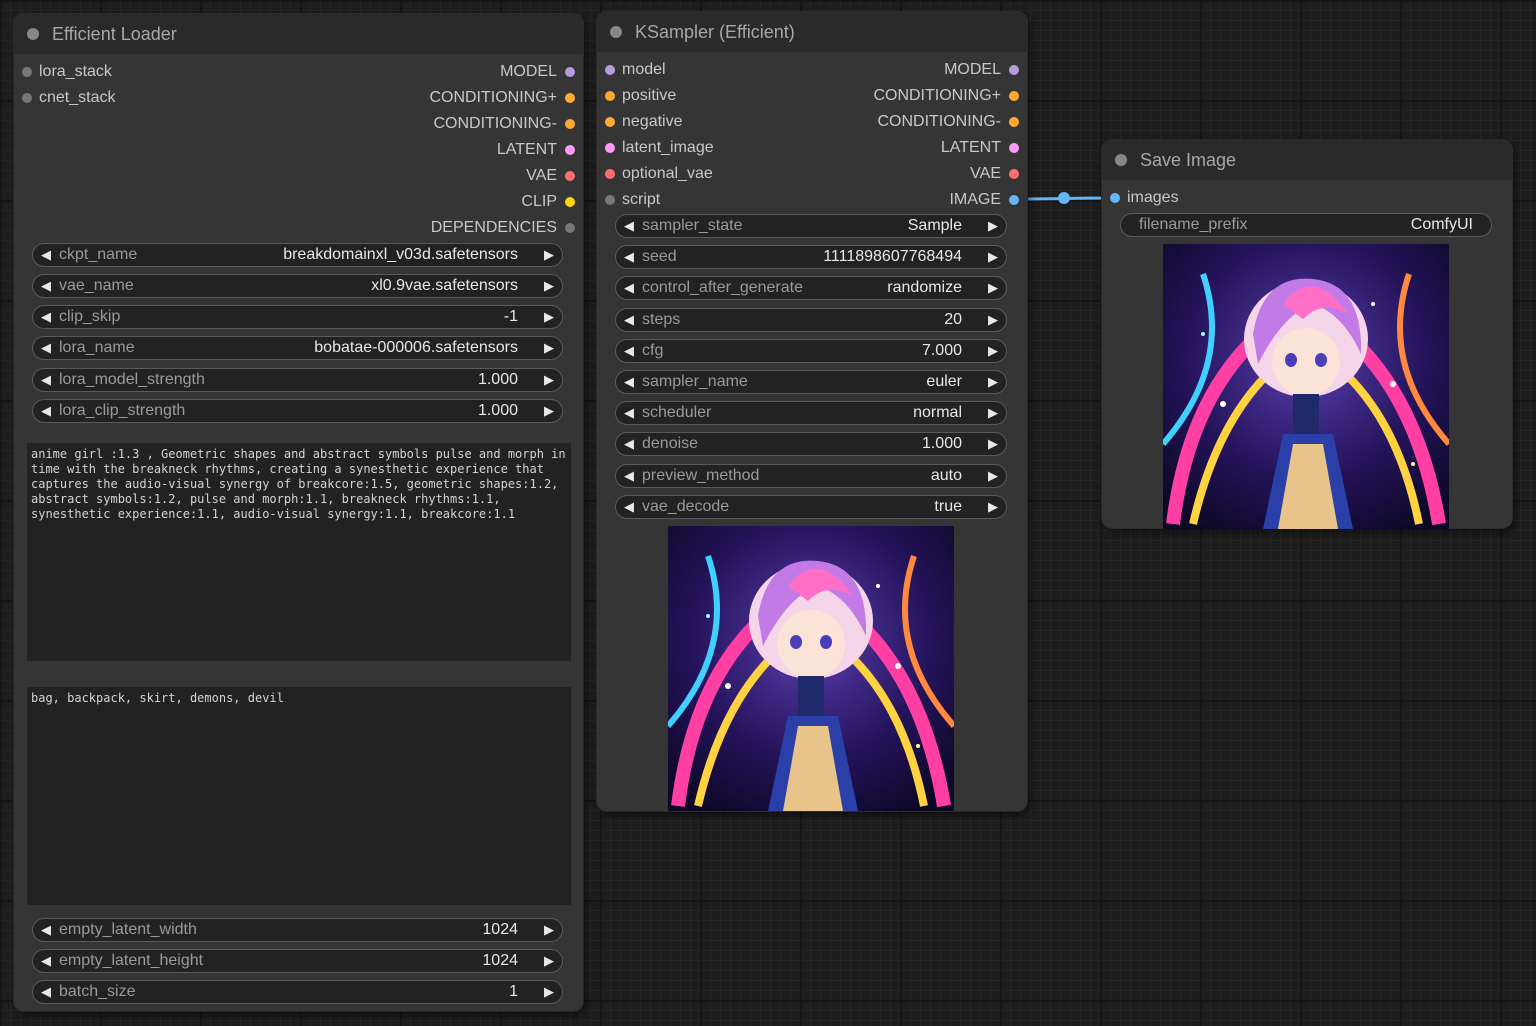 The height and width of the screenshot is (1026, 1536). What do you see at coordinates (811, 444) in the screenshot?
I see `widget-denoise: ◀ denoise 1.000 ▶` at bounding box center [811, 444].